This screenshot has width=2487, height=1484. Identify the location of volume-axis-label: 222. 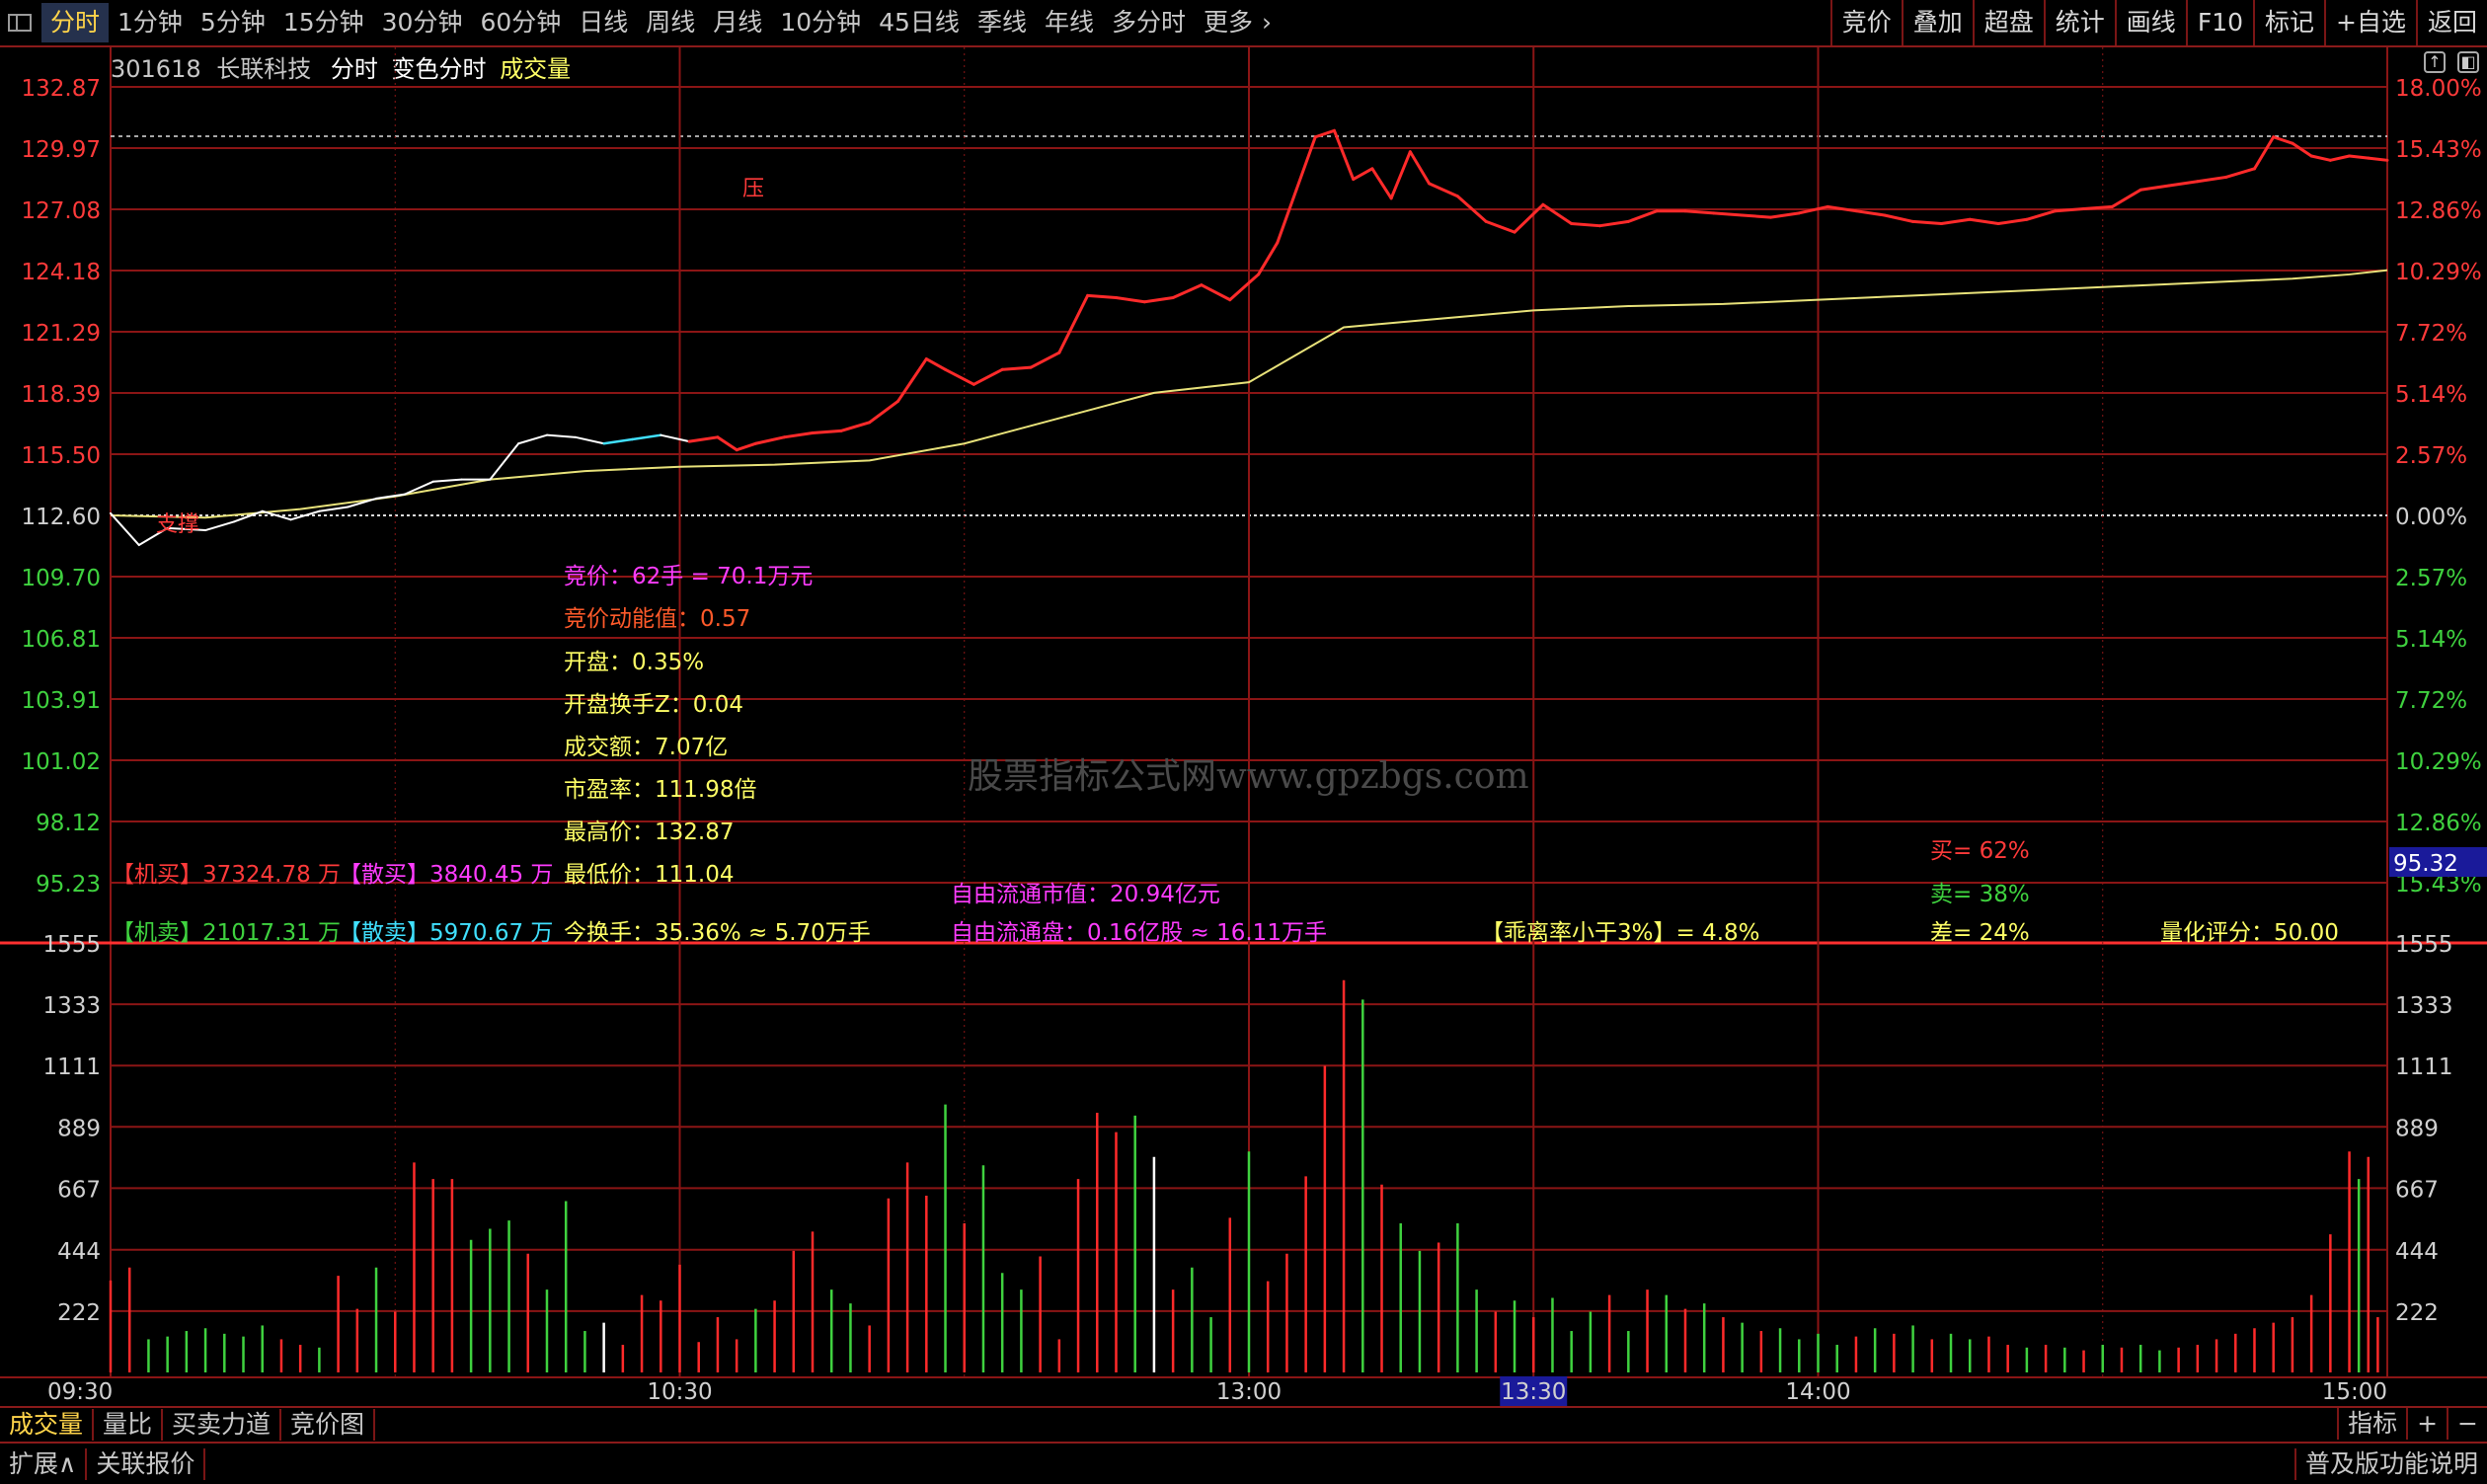
(79, 1313).